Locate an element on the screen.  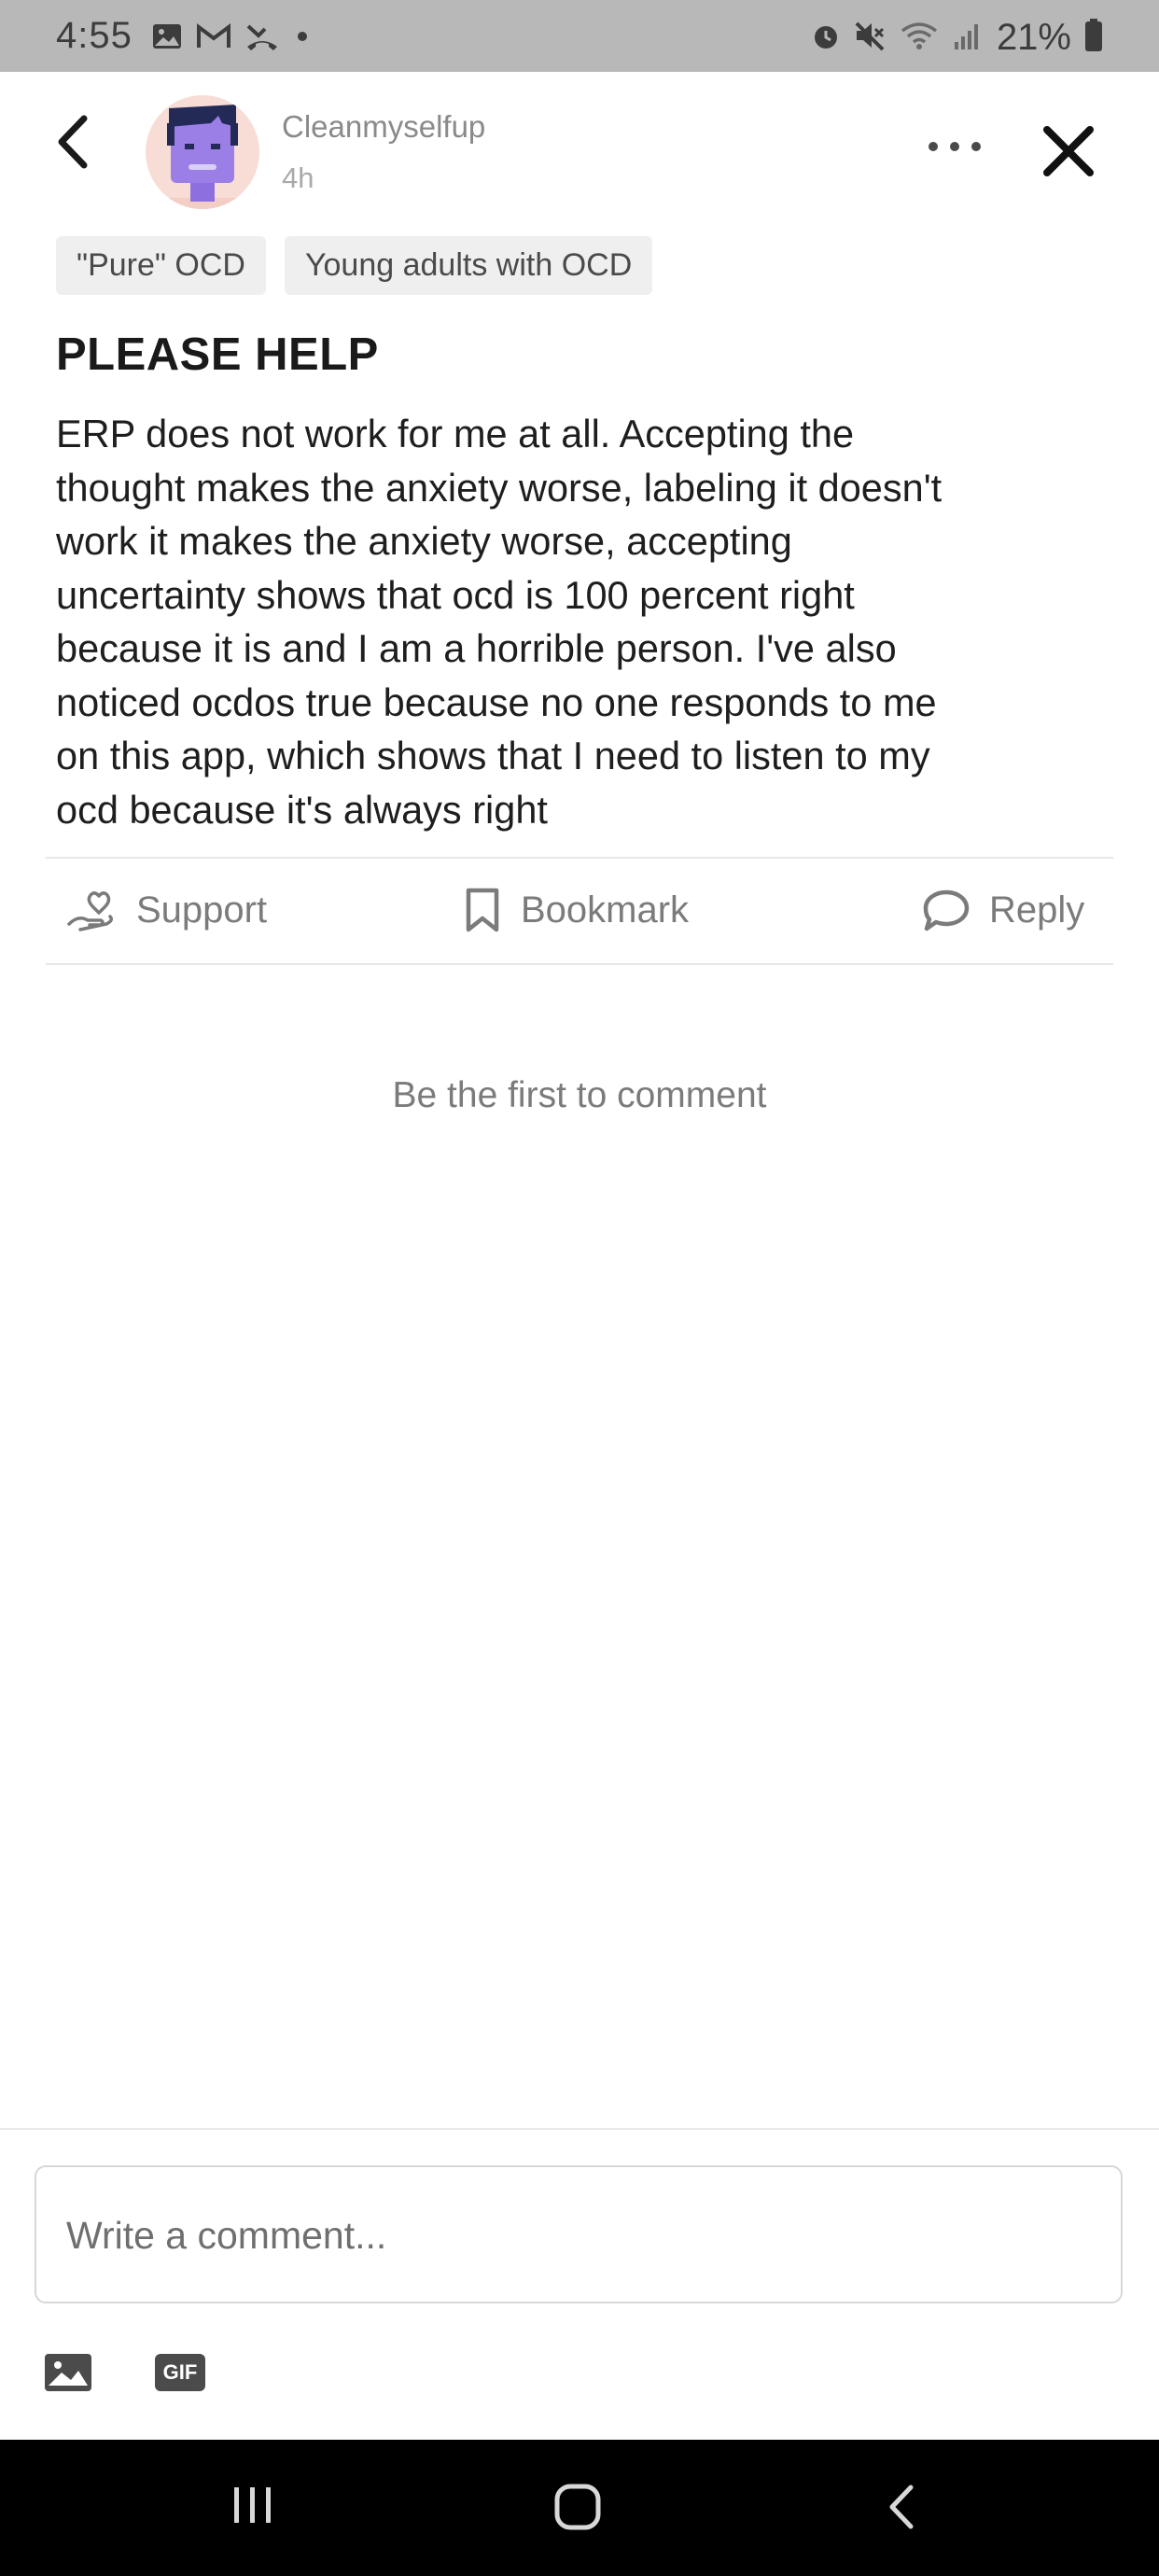
tag-pure-ocd: "Pure" OCD is located at coordinates (161, 265).